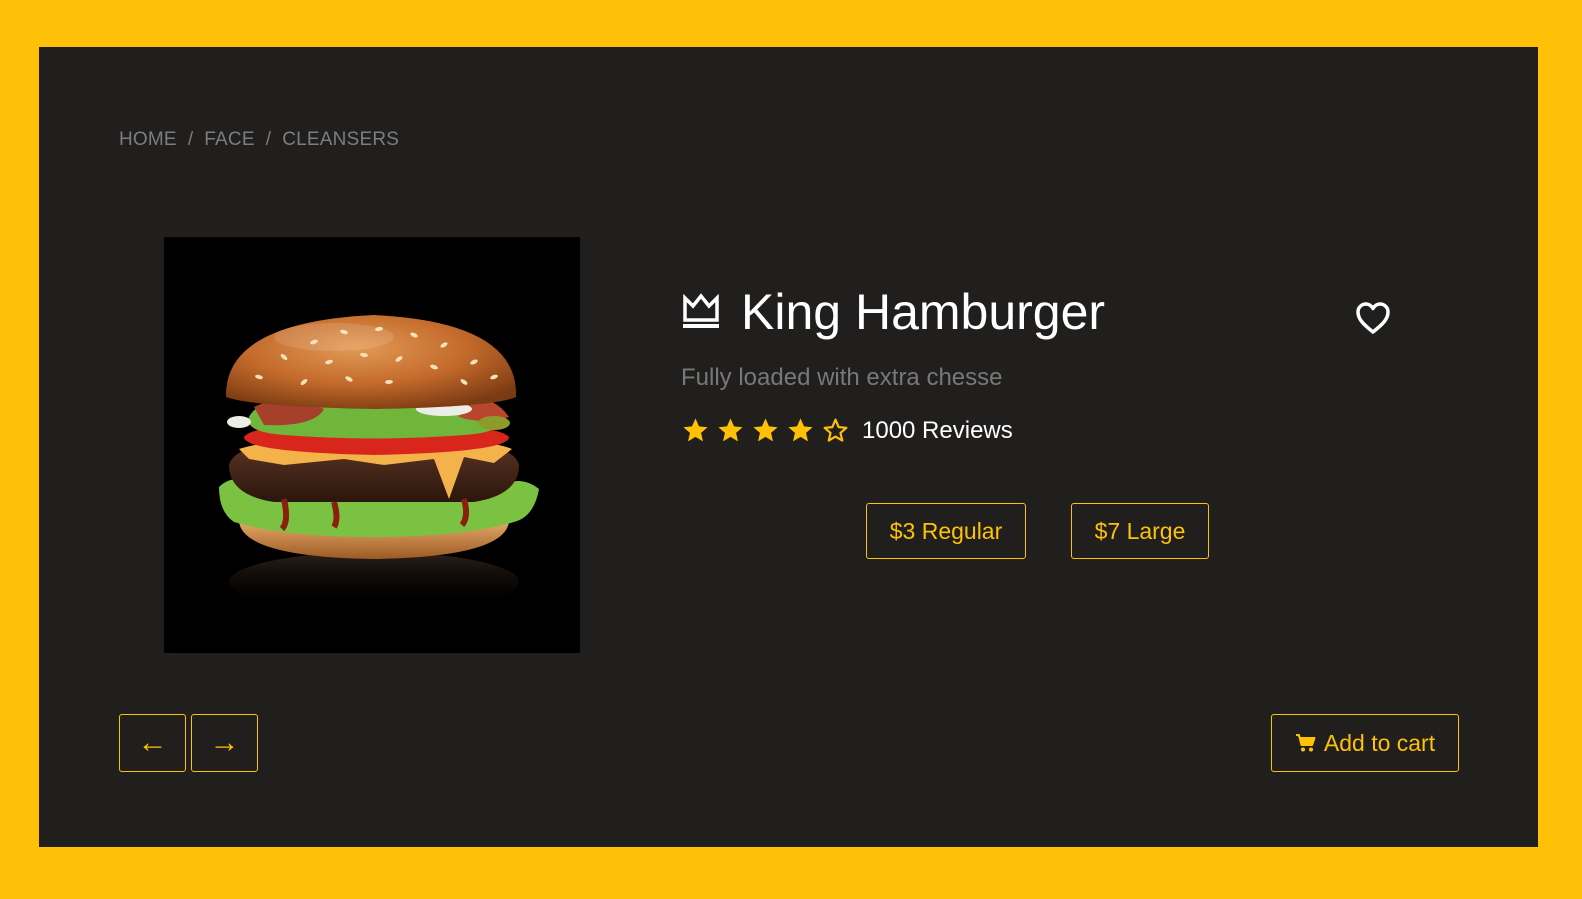  What do you see at coordinates (946, 531) in the screenshot?
I see `size-regular-button: $3 Regular` at bounding box center [946, 531].